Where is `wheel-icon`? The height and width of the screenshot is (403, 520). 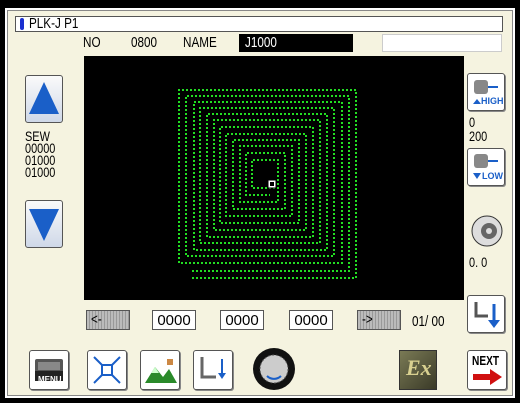
wheel-icon is located at coordinates (274, 369).